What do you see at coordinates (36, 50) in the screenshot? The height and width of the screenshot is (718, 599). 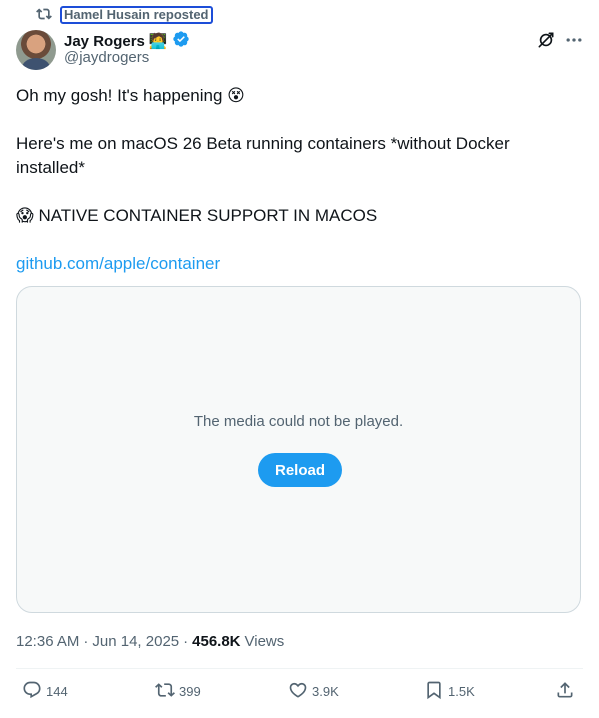 I see `avatar` at bounding box center [36, 50].